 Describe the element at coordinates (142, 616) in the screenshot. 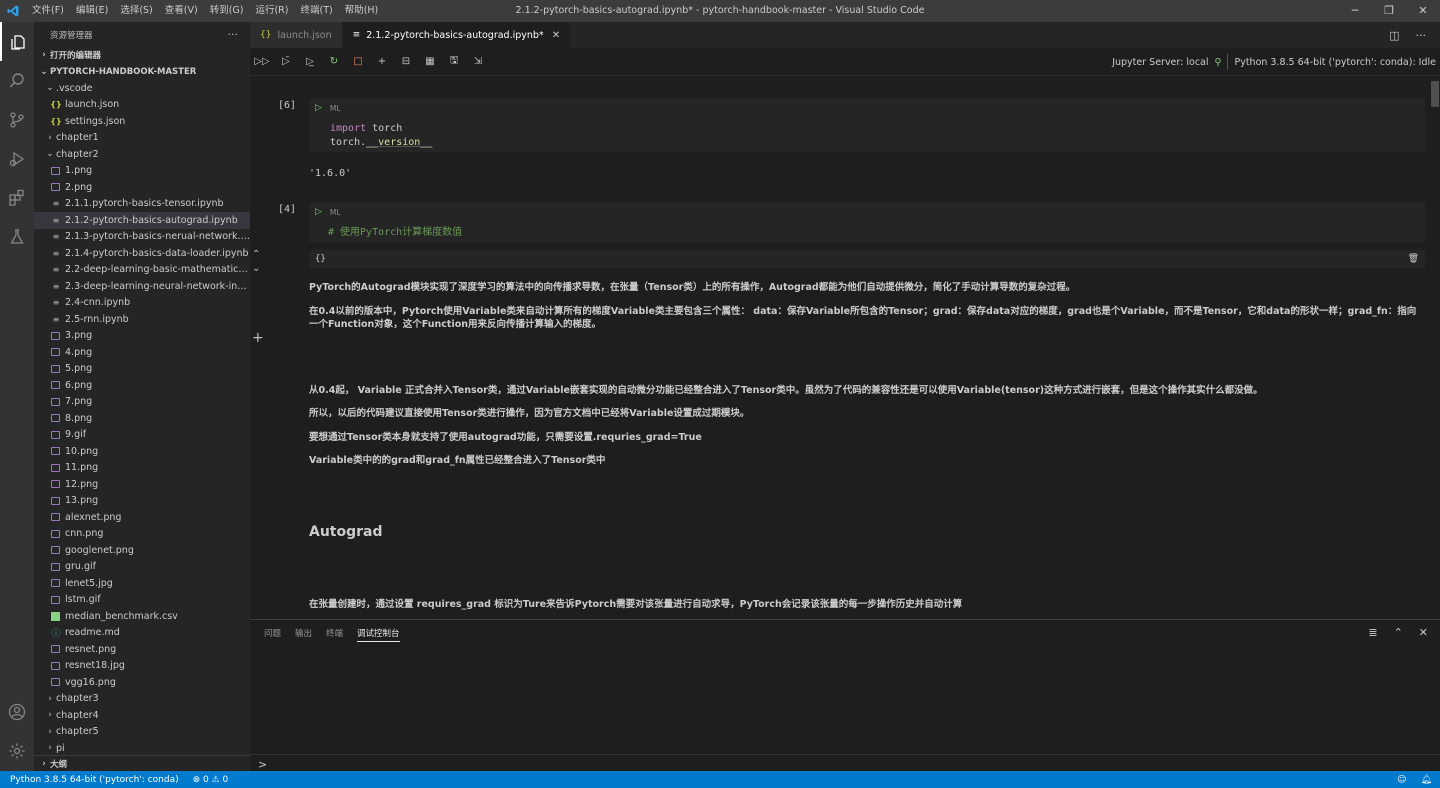

I see `file-item: median_benchmark.csv` at that location.